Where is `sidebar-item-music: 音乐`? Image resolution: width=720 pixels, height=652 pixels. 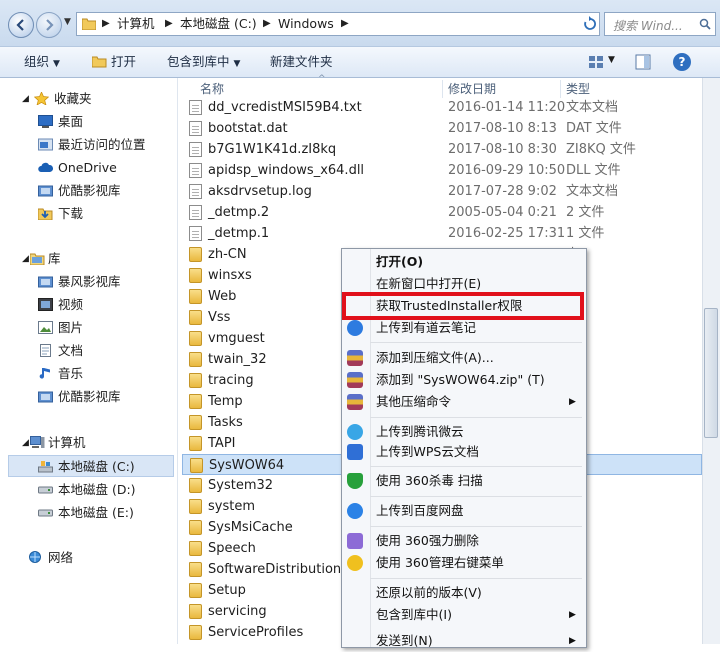
sidebar-item-music: 音乐 is located at coordinates (88, 374).